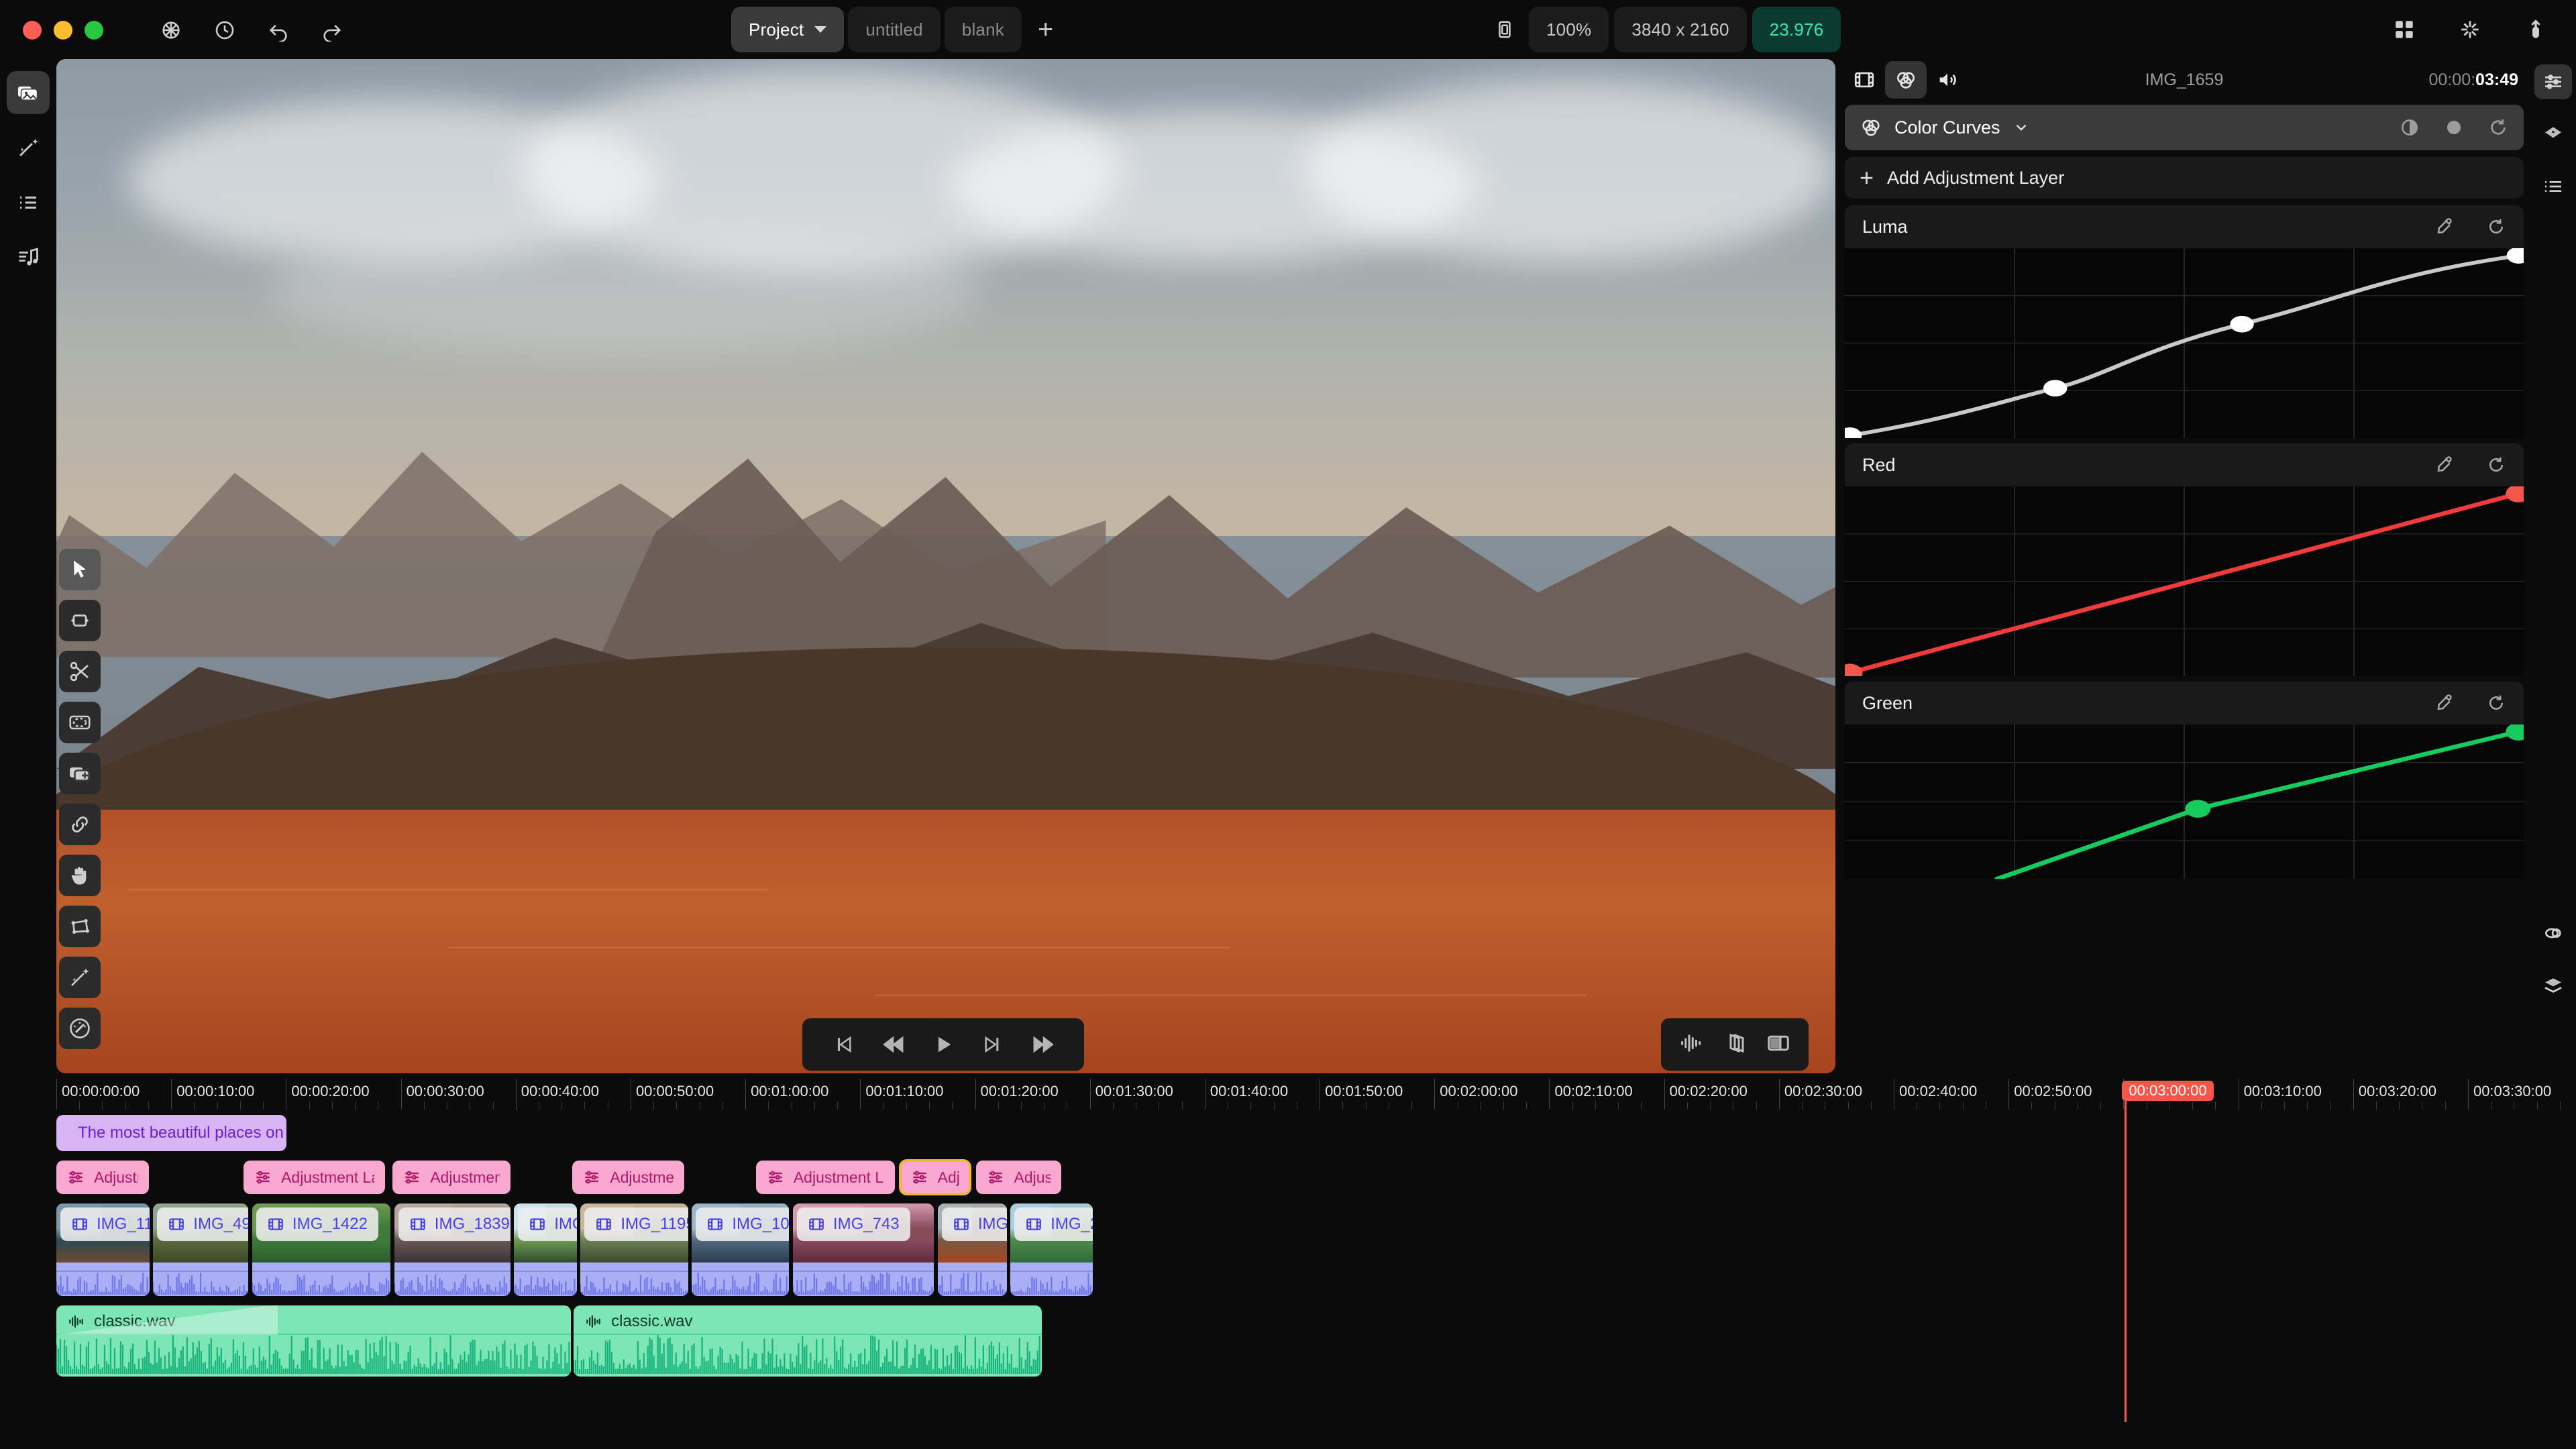 Image resolution: width=2576 pixels, height=1449 pixels. What do you see at coordinates (1735, 1045) in the screenshot?
I see `layers-3d-icon` at bounding box center [1735, 1045].